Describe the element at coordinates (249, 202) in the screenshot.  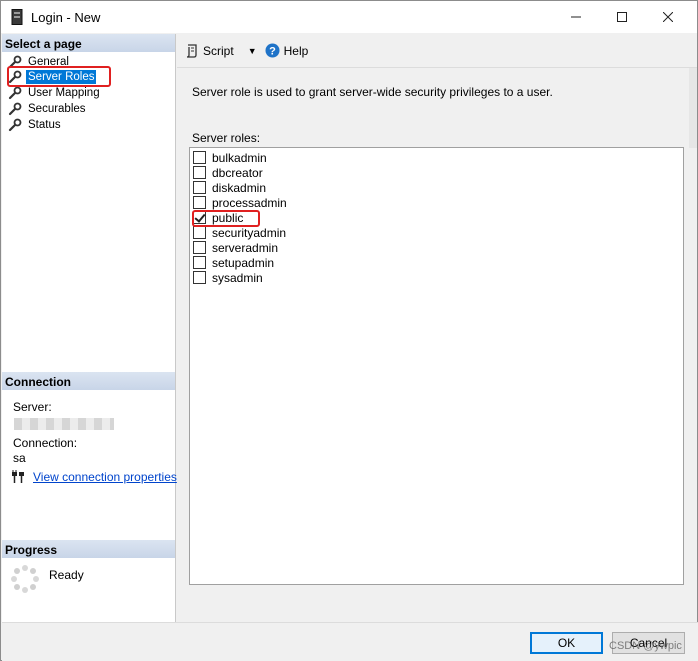
I see `role-label: processadmin` at that location.